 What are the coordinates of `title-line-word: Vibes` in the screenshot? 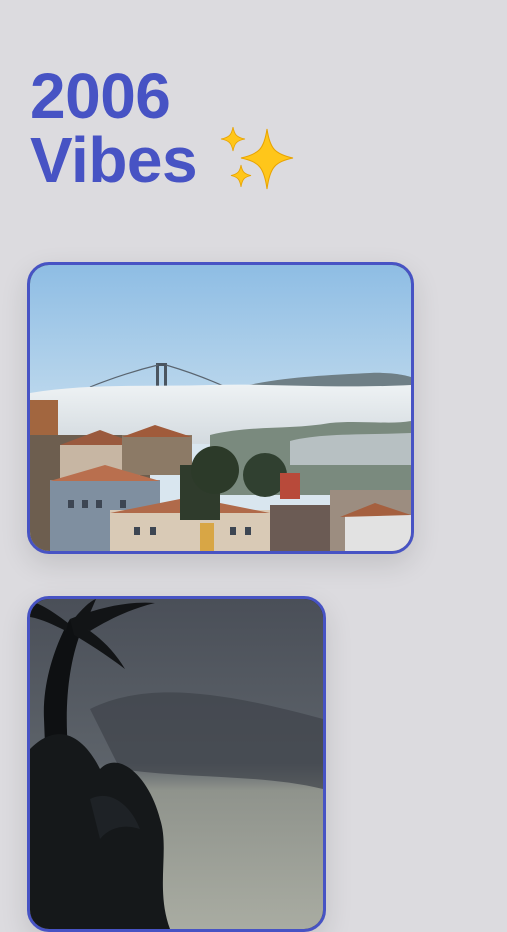 It's located at (114, 160).